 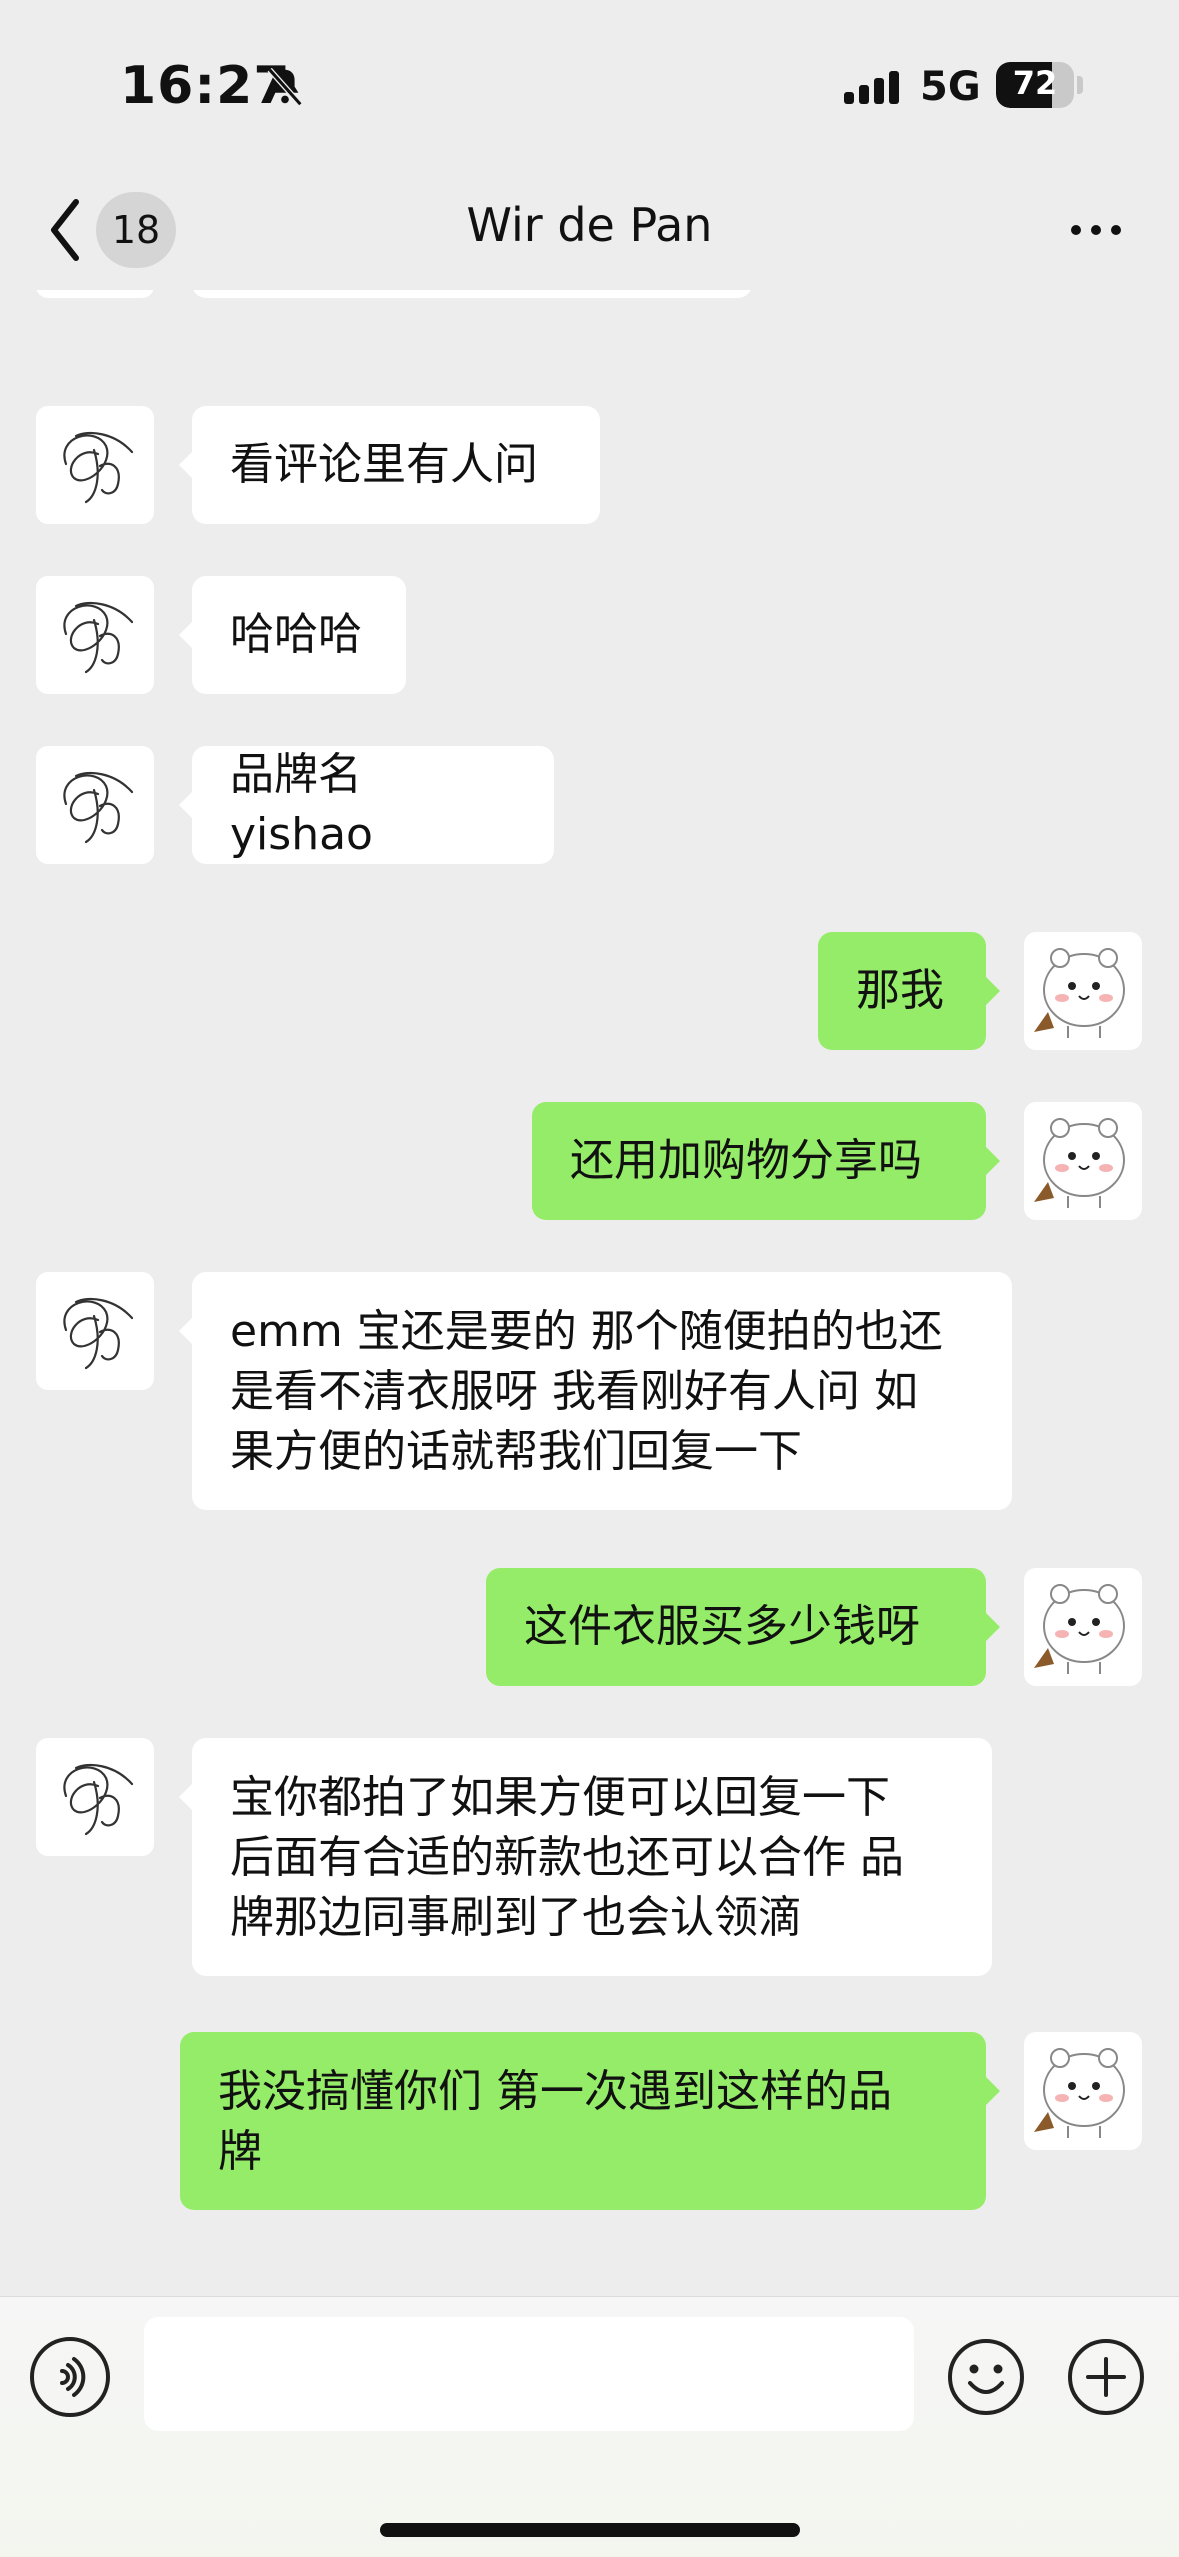 I want to click on network-type: 5G, so click(x=950, y=87).